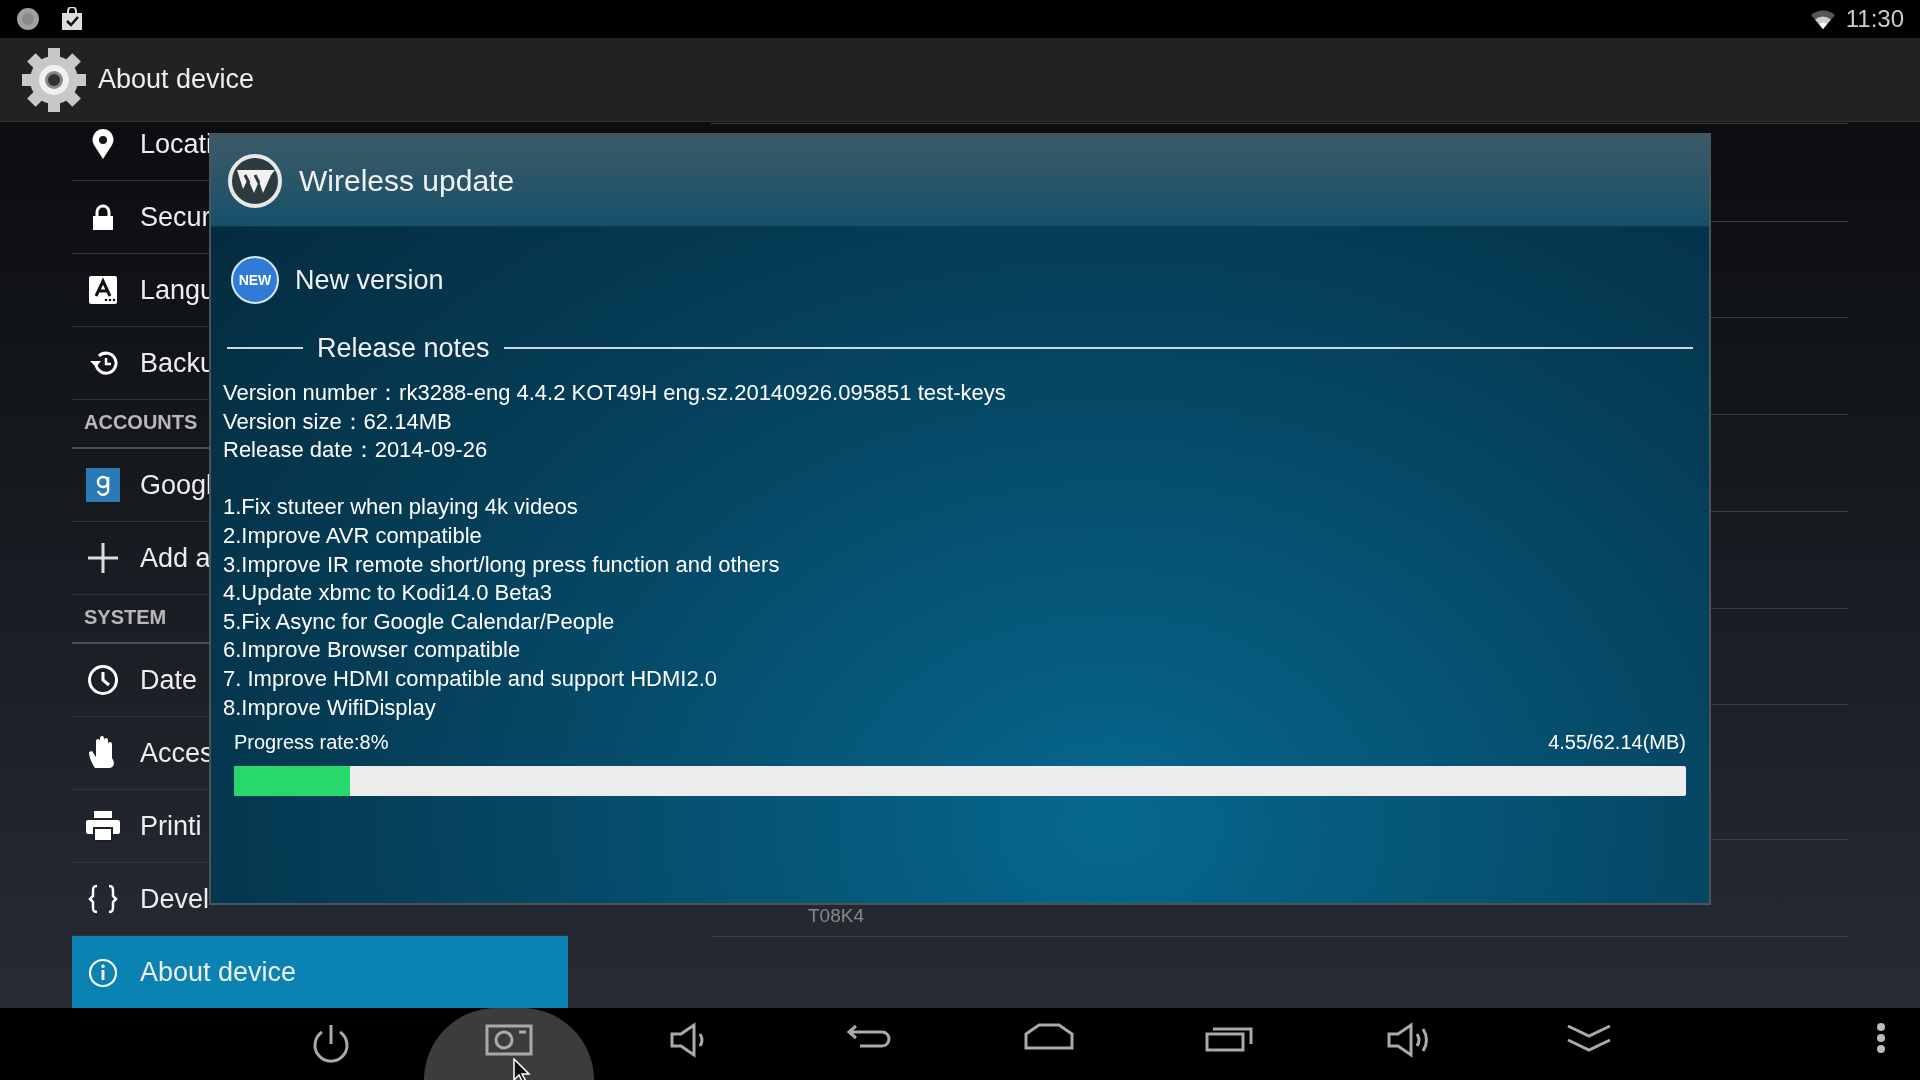 The height and width of the screenshot is (1080, 1920). Describe the element at coordinates (369, 280) in the screenshot. I see `version-status: New version` at that location.